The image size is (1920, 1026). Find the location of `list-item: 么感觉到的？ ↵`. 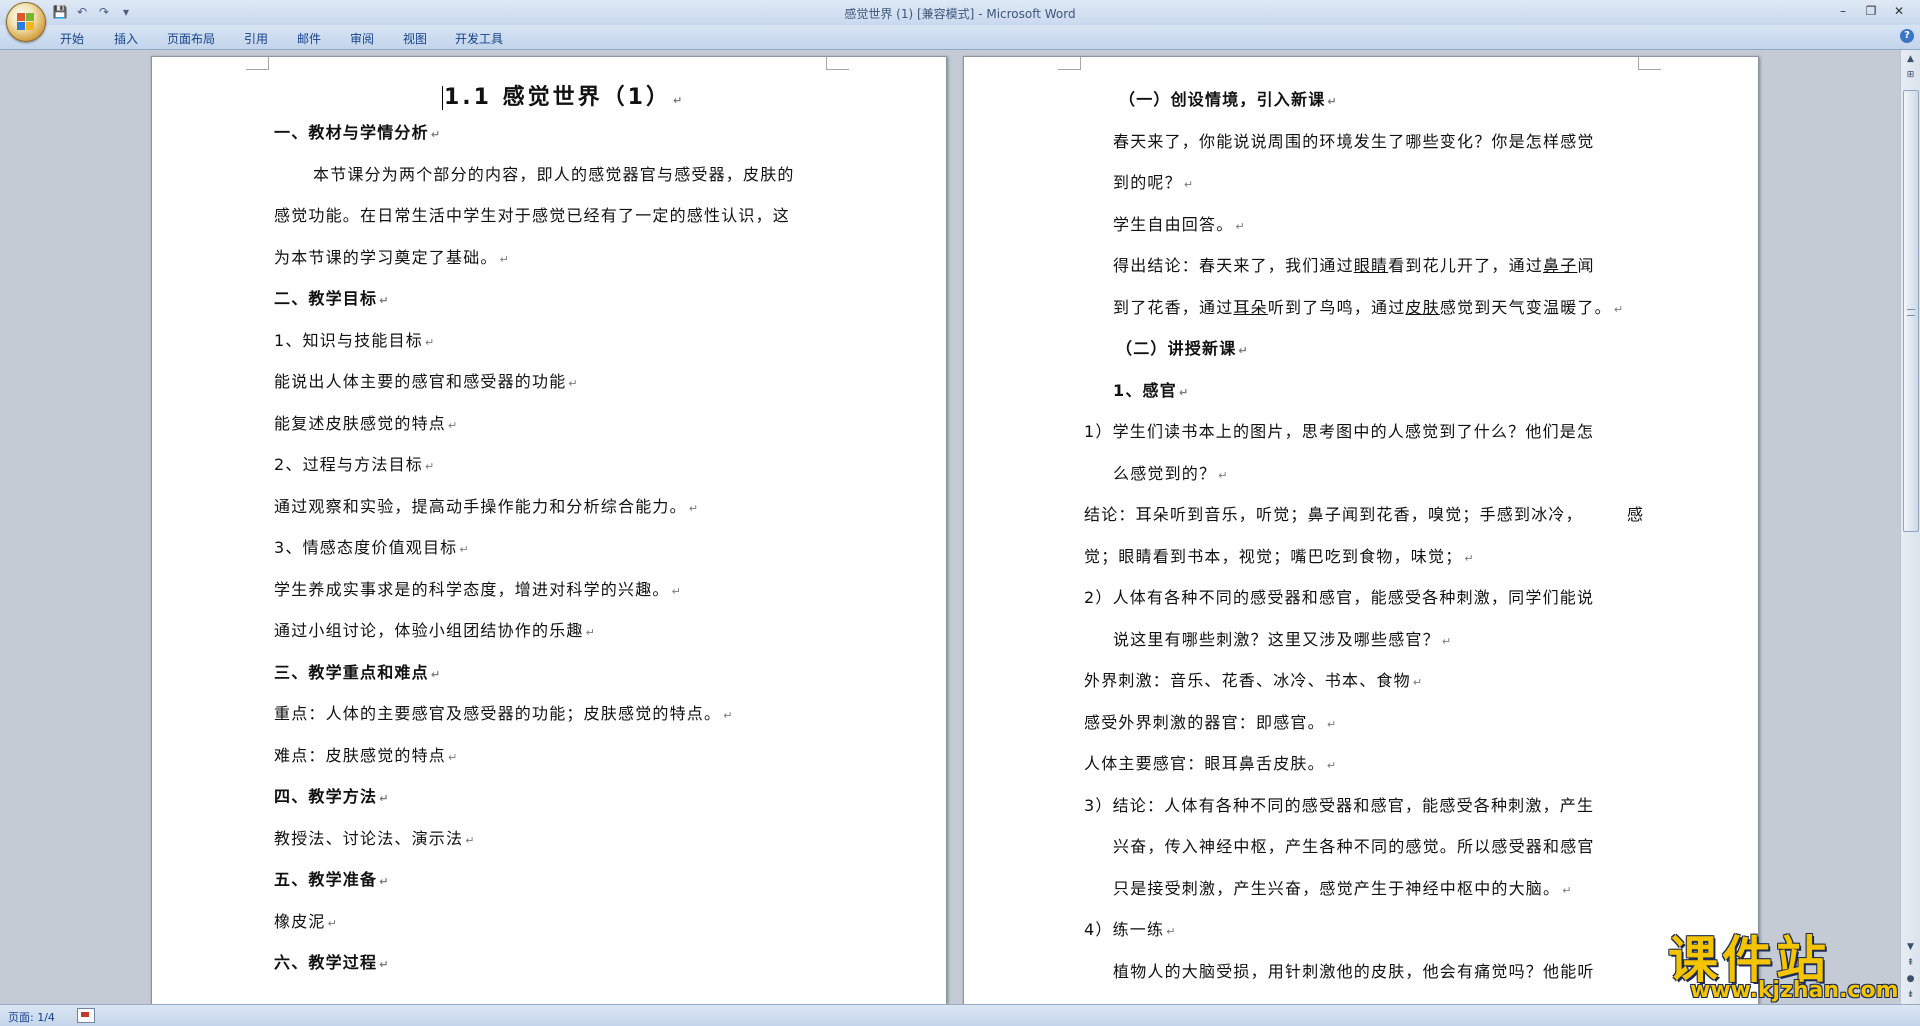

list-item: 么感觉到的？ ↵ is located at coordinates (1171, 473).